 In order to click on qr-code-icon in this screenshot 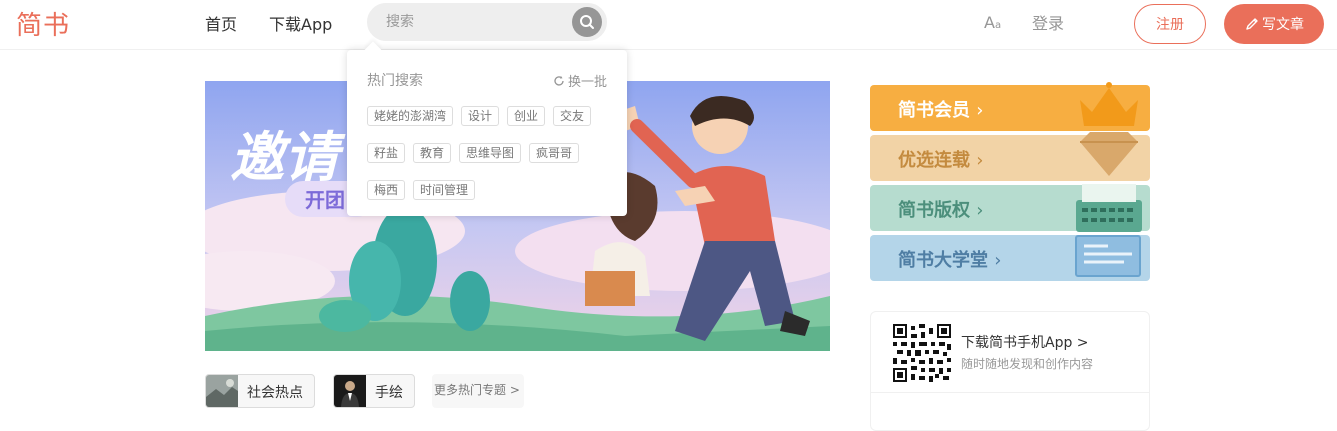, I will do `click(922, 353)`.